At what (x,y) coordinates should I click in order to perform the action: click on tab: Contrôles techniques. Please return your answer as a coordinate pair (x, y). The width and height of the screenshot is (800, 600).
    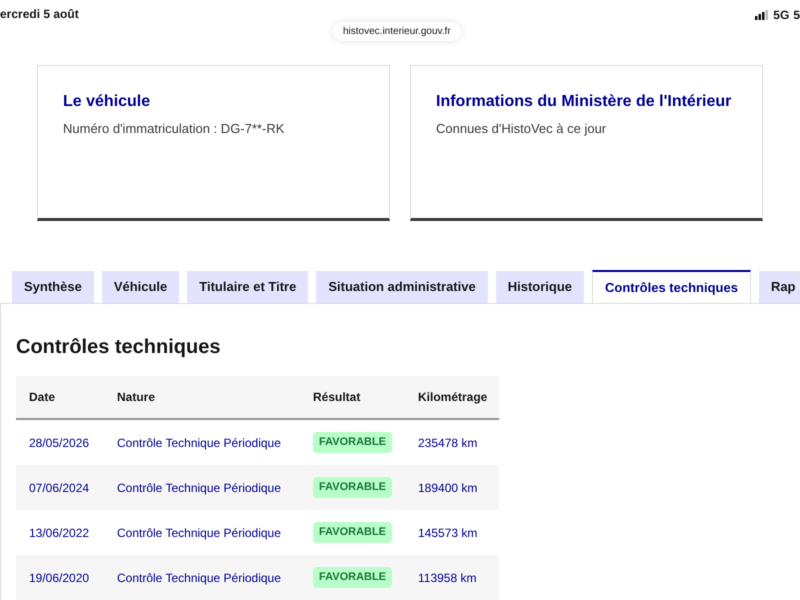
    Looking at the image, I should click on (671, 286).